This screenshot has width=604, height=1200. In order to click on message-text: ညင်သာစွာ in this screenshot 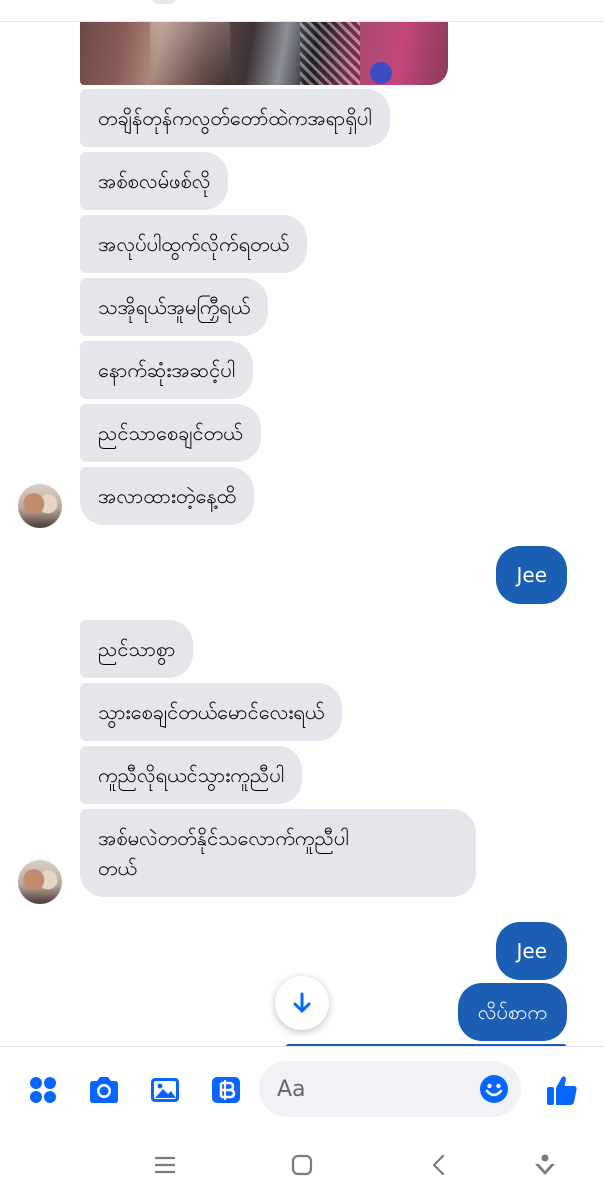, I will do `click(137, 649)`.